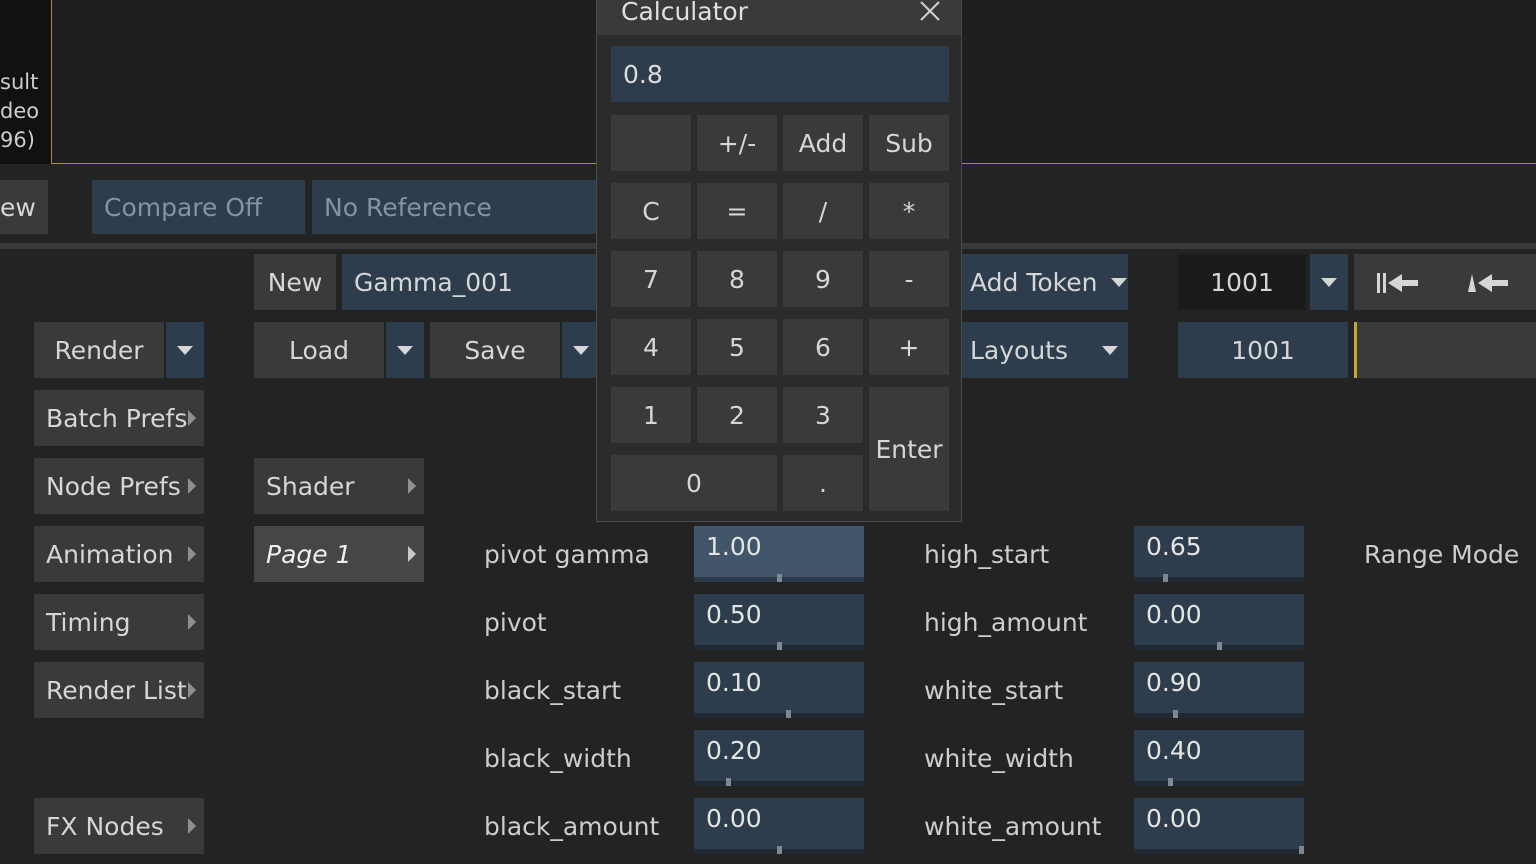  I want to click on current-frame-field: 1001, so click(1263, 350).